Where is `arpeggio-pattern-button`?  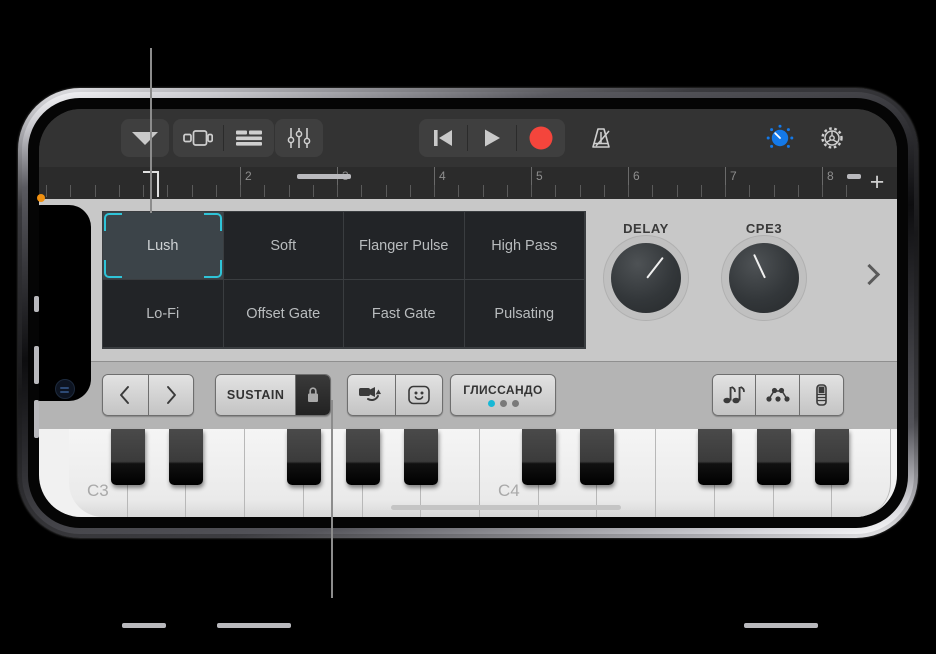 arpeggio-pattern-button is located at coordinates (777, 395).